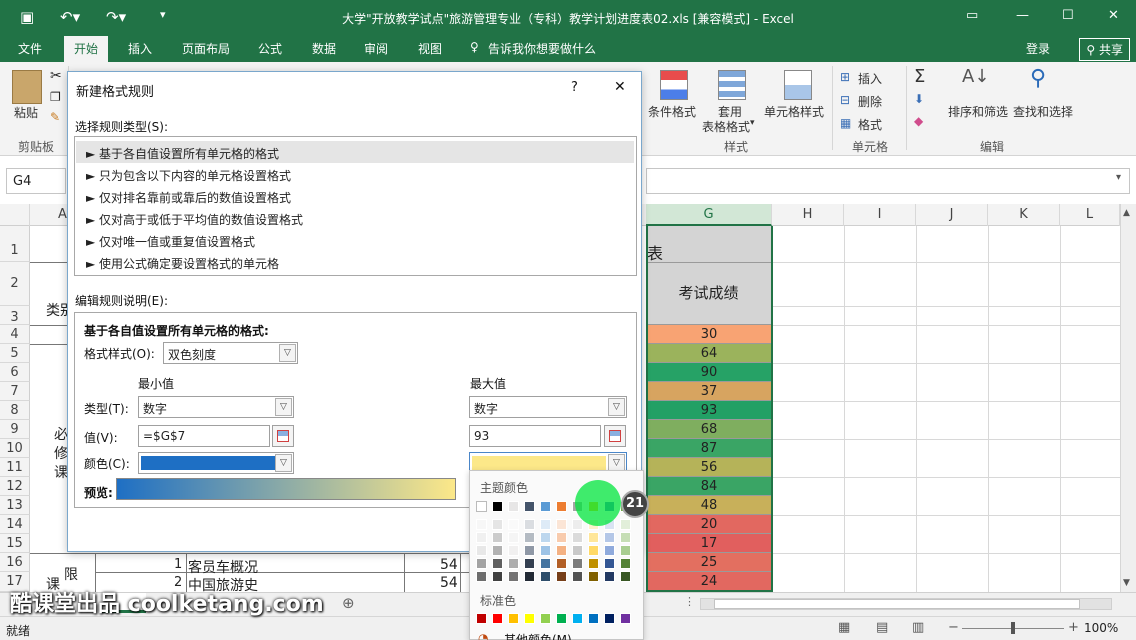  What do you see at coordinates (71, 574) in the screenshot?
I see `cell-a16: 限` at bounding box center [71, 574].